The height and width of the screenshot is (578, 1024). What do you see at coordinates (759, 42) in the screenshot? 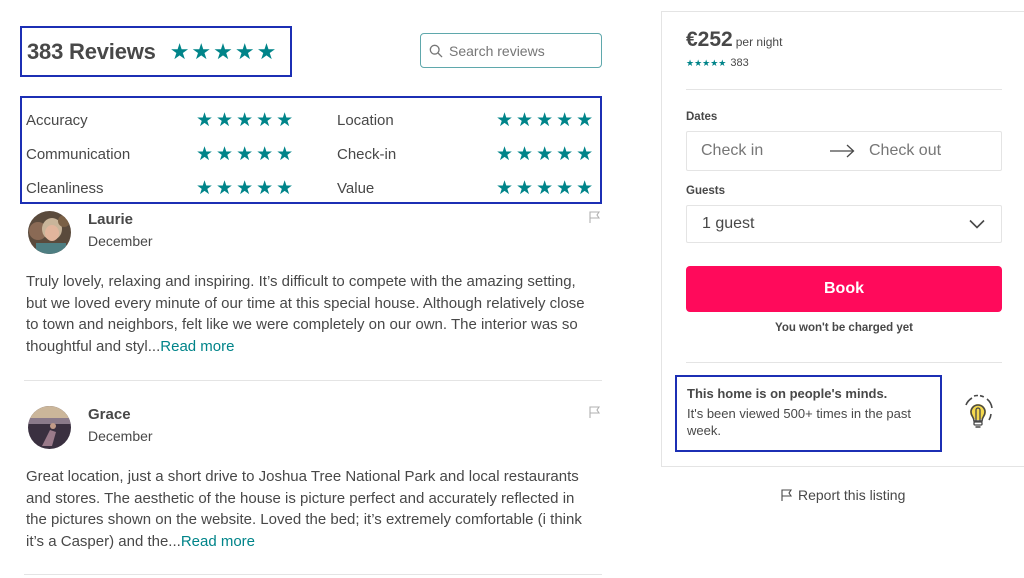
I see `price-unit: per night` at bounding box center [759, 42].